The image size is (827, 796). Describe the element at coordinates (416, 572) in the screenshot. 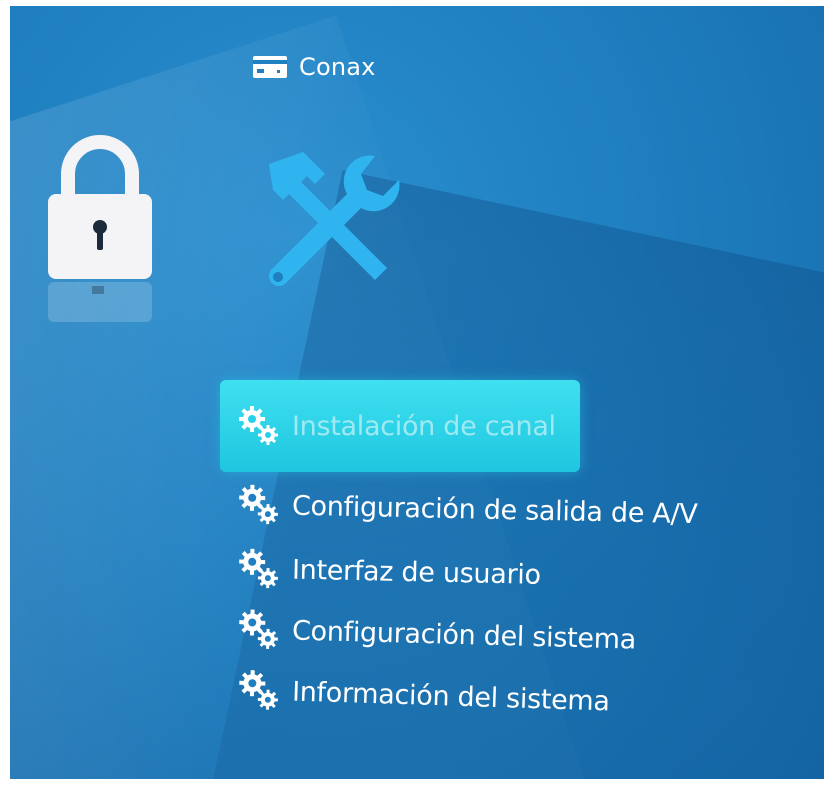

I see `menu-item-label: Interfaz de usuario` at that location.